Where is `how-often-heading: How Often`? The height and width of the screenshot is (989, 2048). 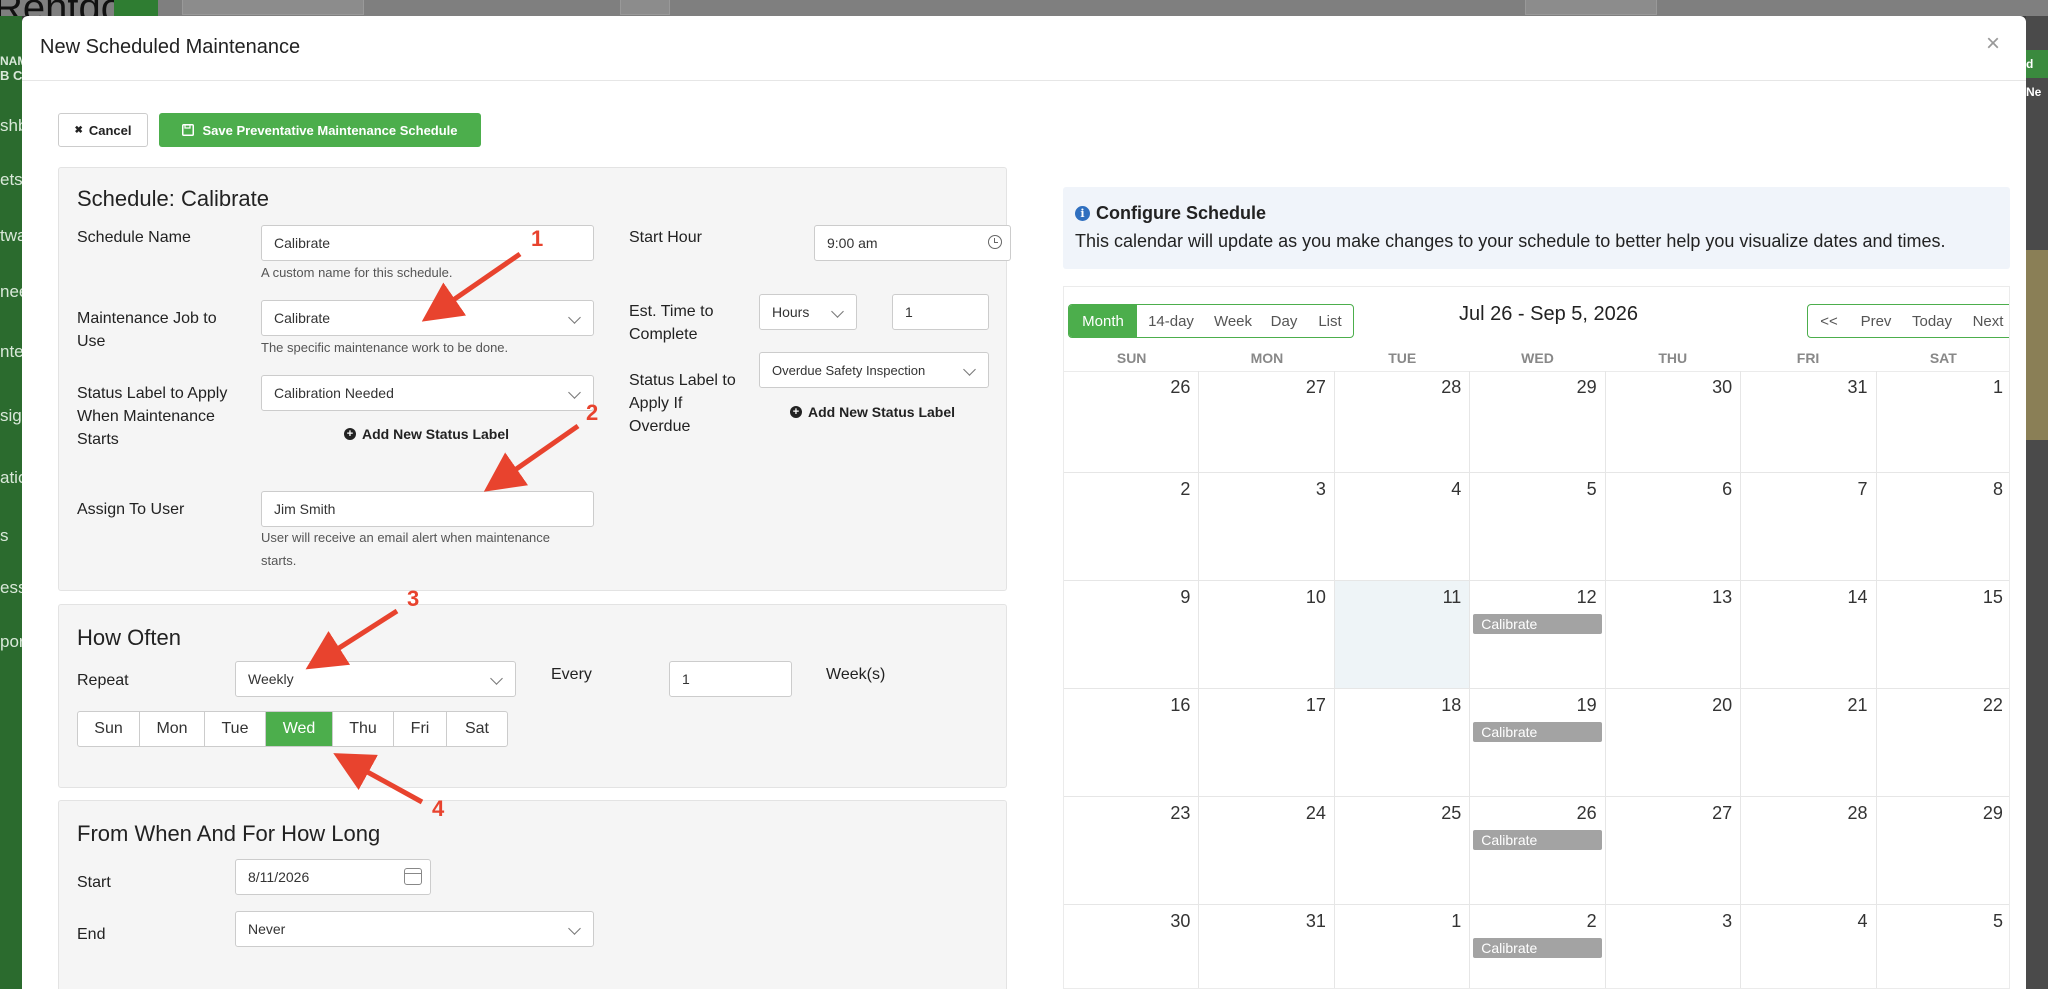
how-often-heading: How Often is located at coordinates (129, 637).